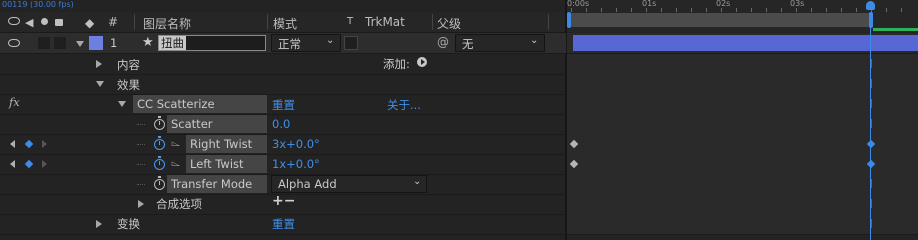 The image size is (918, 240). What do you see at coordinates (283, 64) in the screenshot?
I see `contents-row: 内容 添加:` at bounding box center [283, 64].